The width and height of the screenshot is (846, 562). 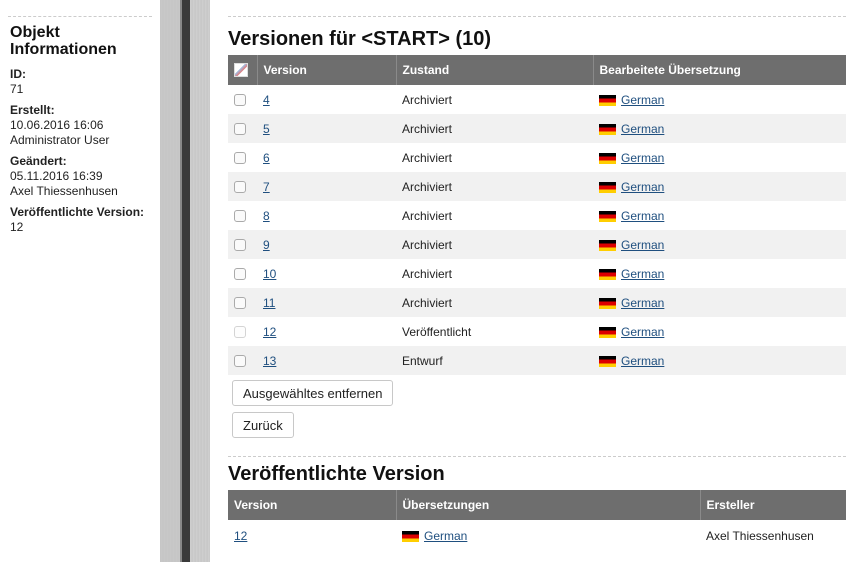 I want to click on pub-col-translations: Übersetzungen, so click(x=548, y=505).